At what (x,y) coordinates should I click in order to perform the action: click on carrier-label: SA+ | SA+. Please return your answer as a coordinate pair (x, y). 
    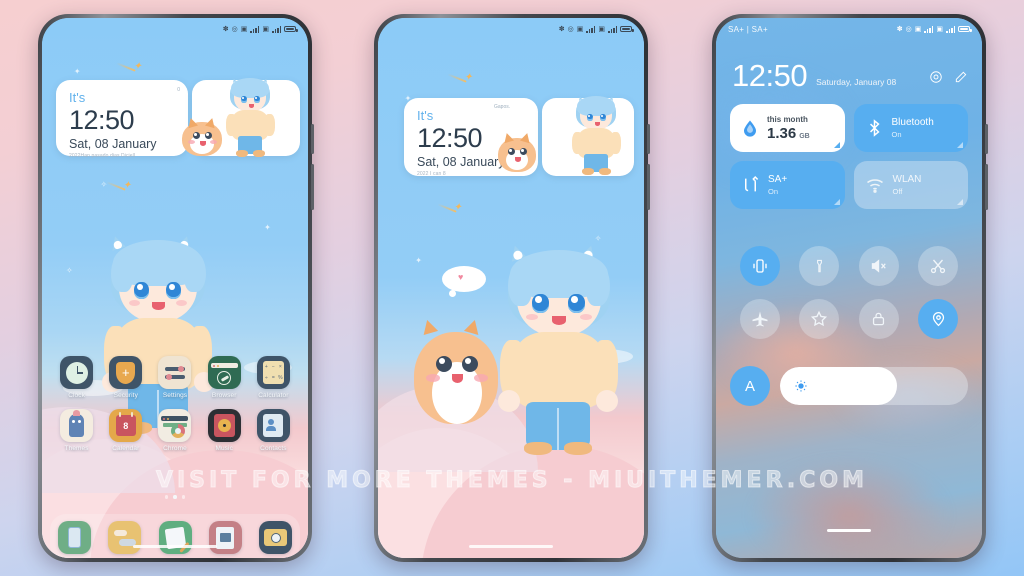
    Looking at the image, I should click on (748, 29).